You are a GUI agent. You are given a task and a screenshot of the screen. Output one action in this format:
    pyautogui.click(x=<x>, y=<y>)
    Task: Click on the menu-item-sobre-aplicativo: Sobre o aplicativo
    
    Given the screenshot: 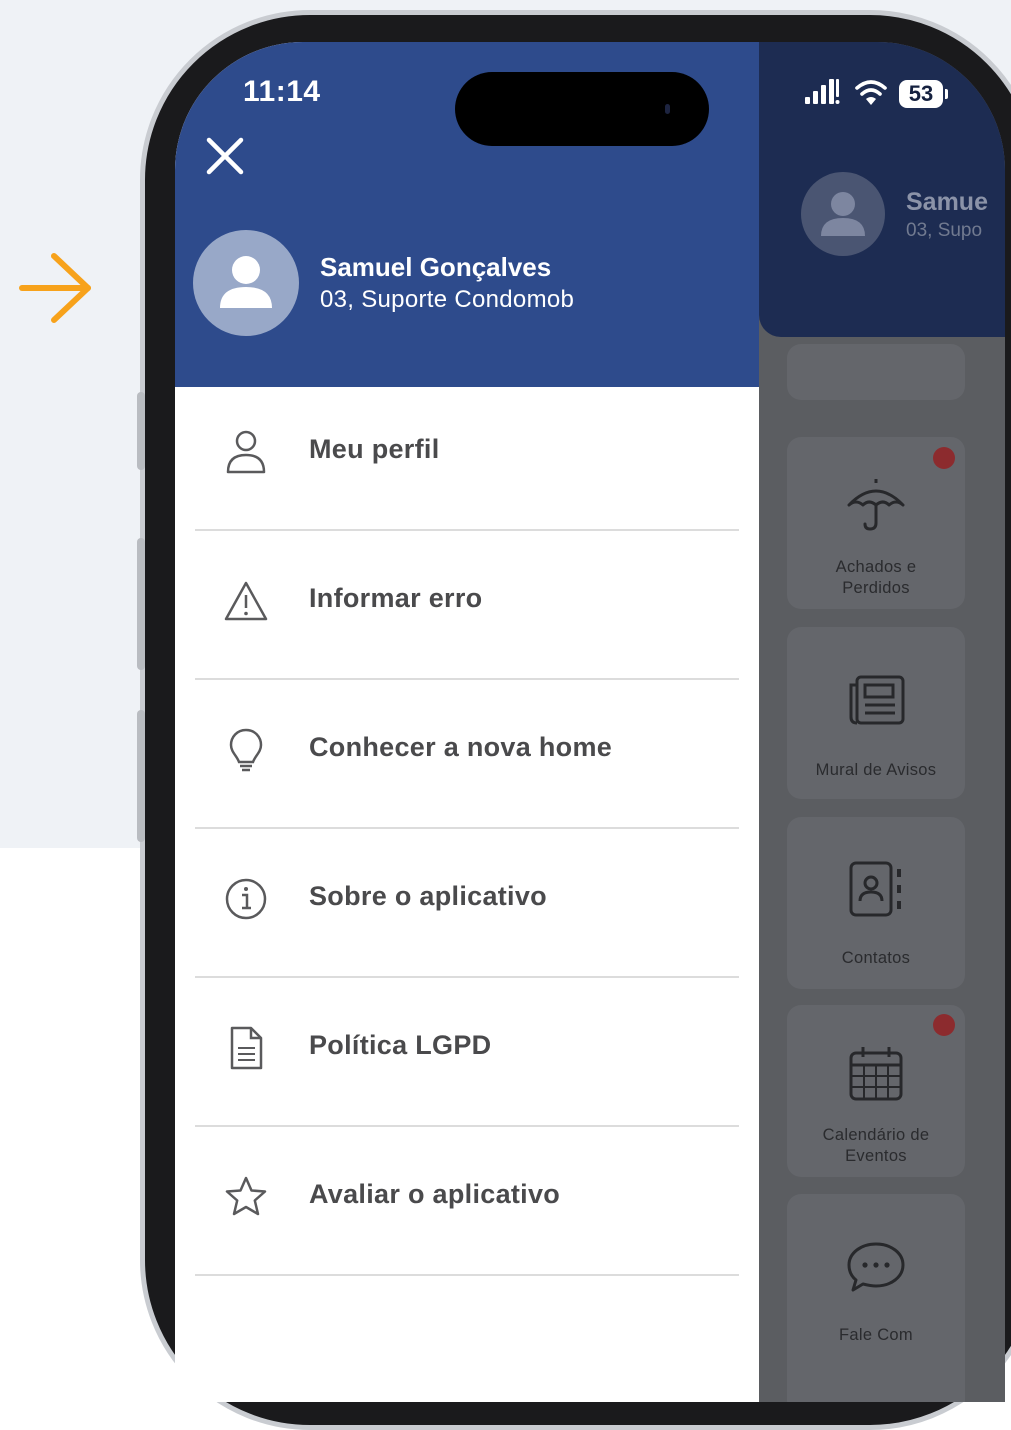 What is the action you would take?
    pyautogui.click(x=467, y=903)
    